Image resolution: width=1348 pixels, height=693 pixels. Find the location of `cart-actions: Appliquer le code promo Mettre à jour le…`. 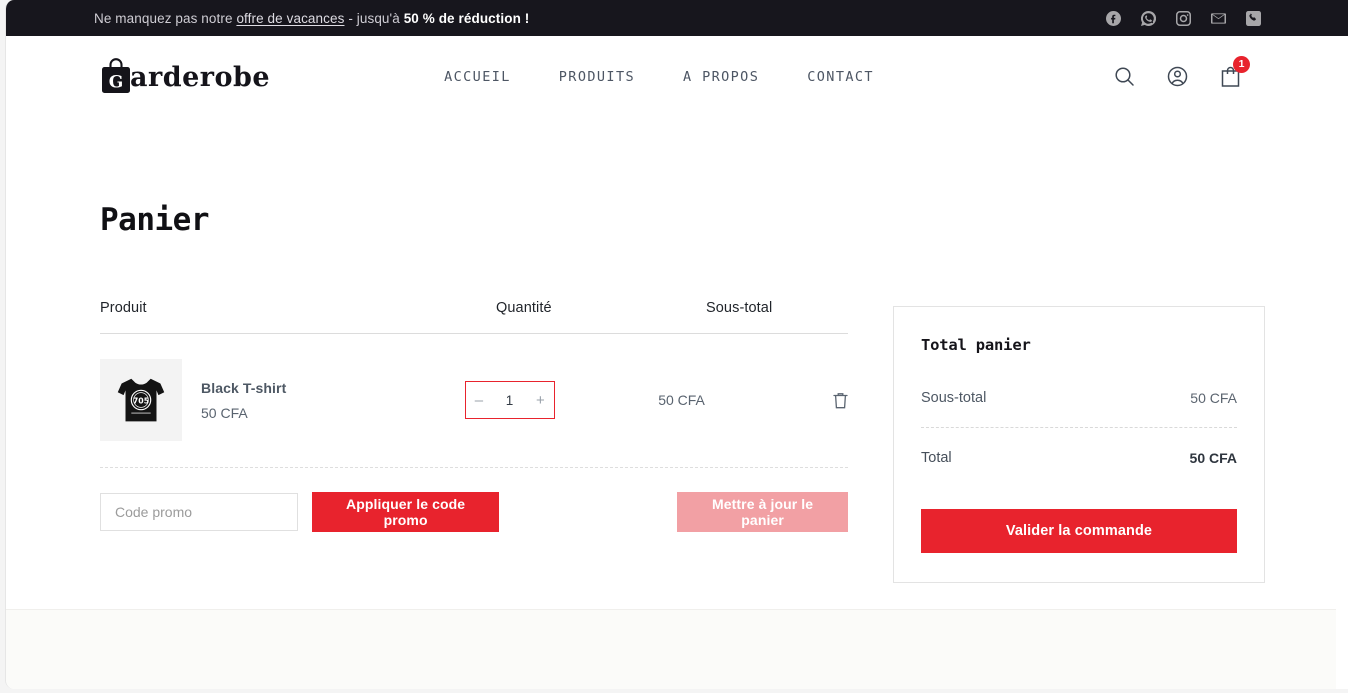

cart-actions: Appliquer le code promo Mettre à jour le… is located at coordinates (474, 512).